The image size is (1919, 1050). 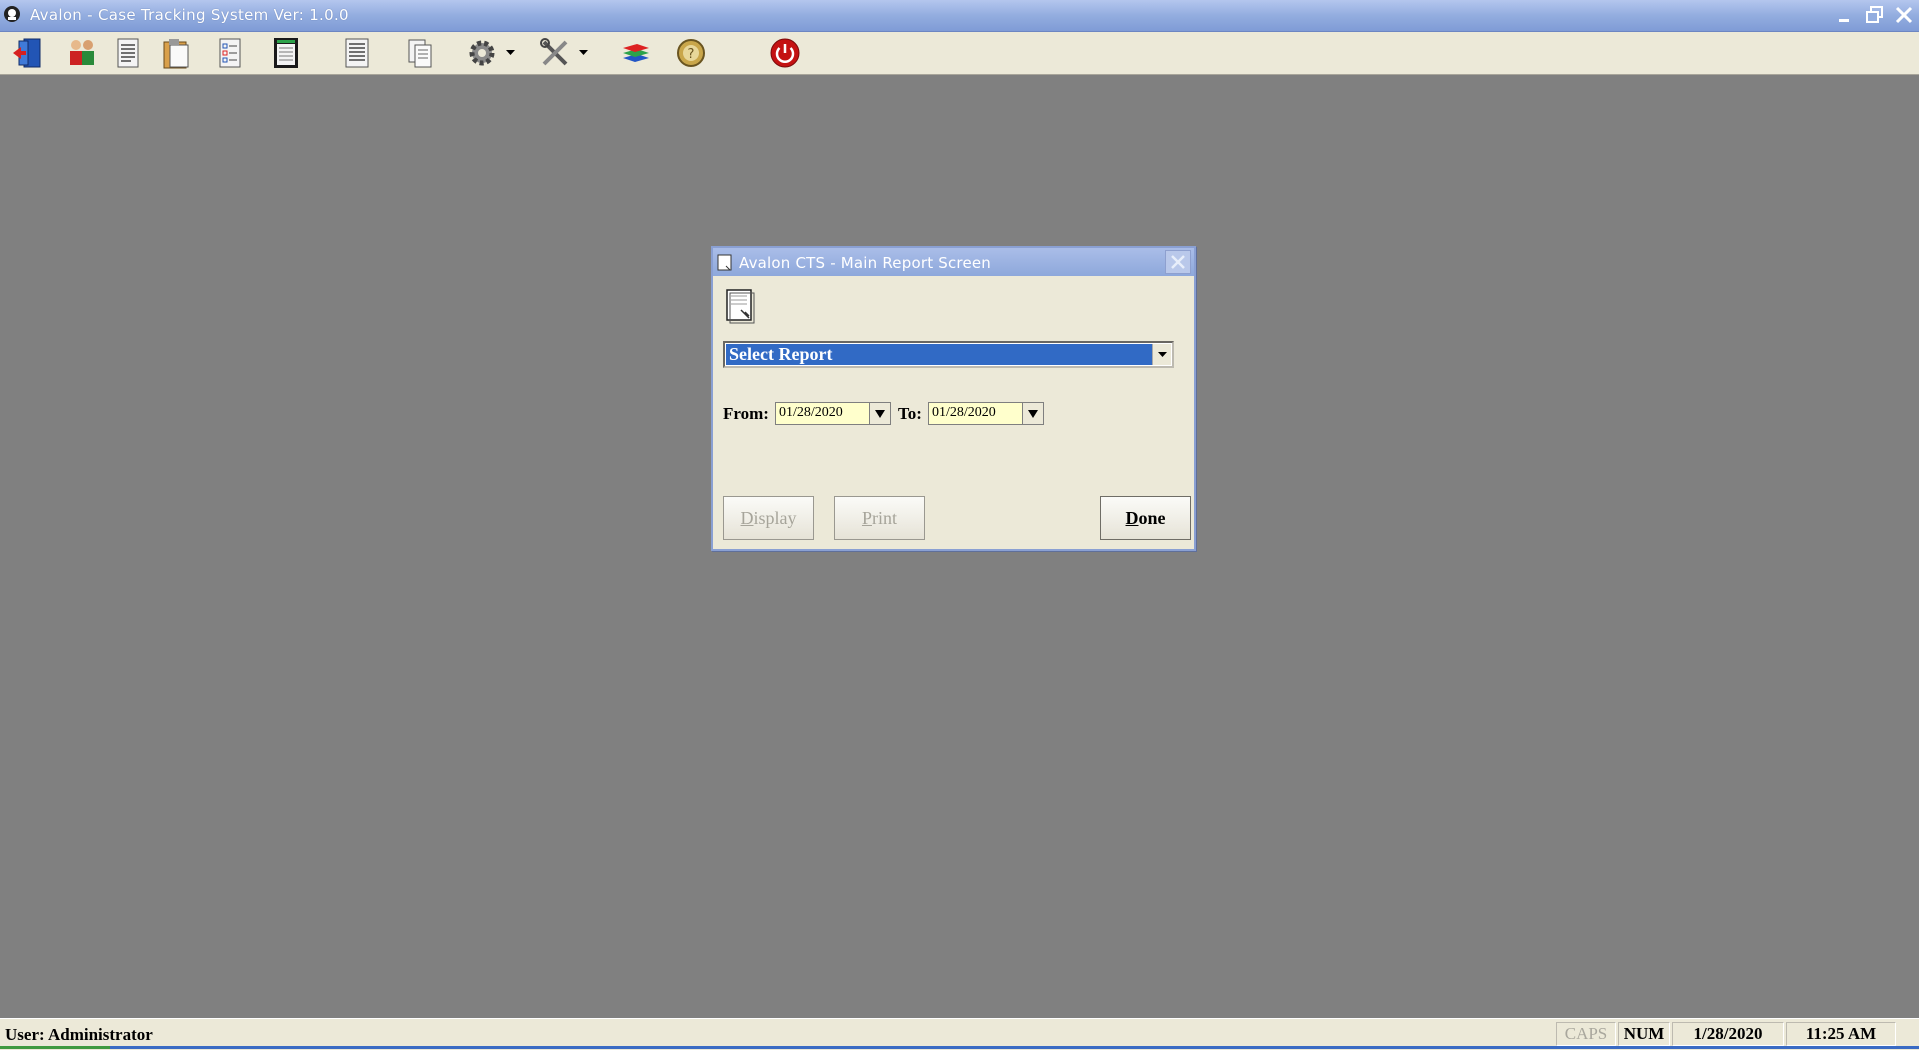 I want to click on list-button, so click(x=357, y=53).